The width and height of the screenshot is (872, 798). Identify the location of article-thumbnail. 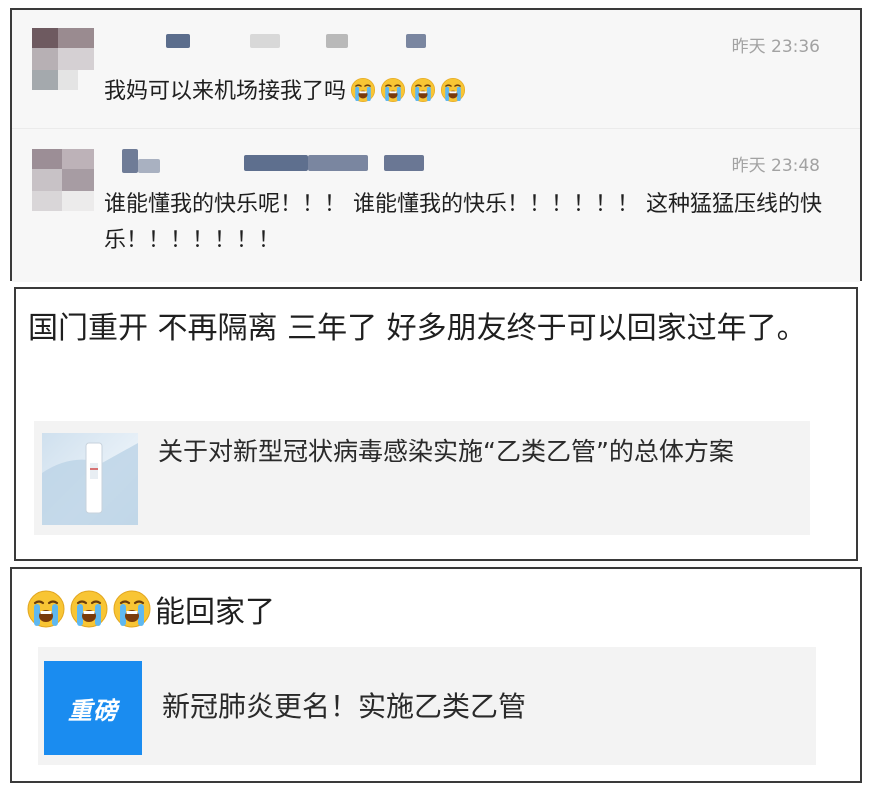
(90, 479).